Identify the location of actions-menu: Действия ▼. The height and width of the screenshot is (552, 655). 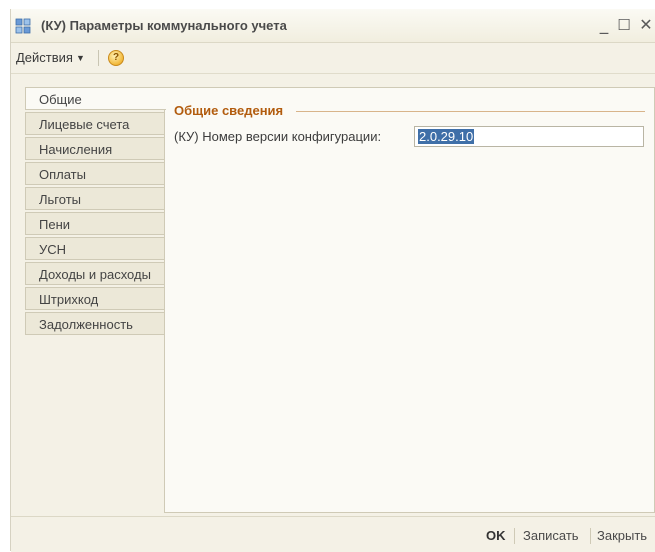
(50, 57).